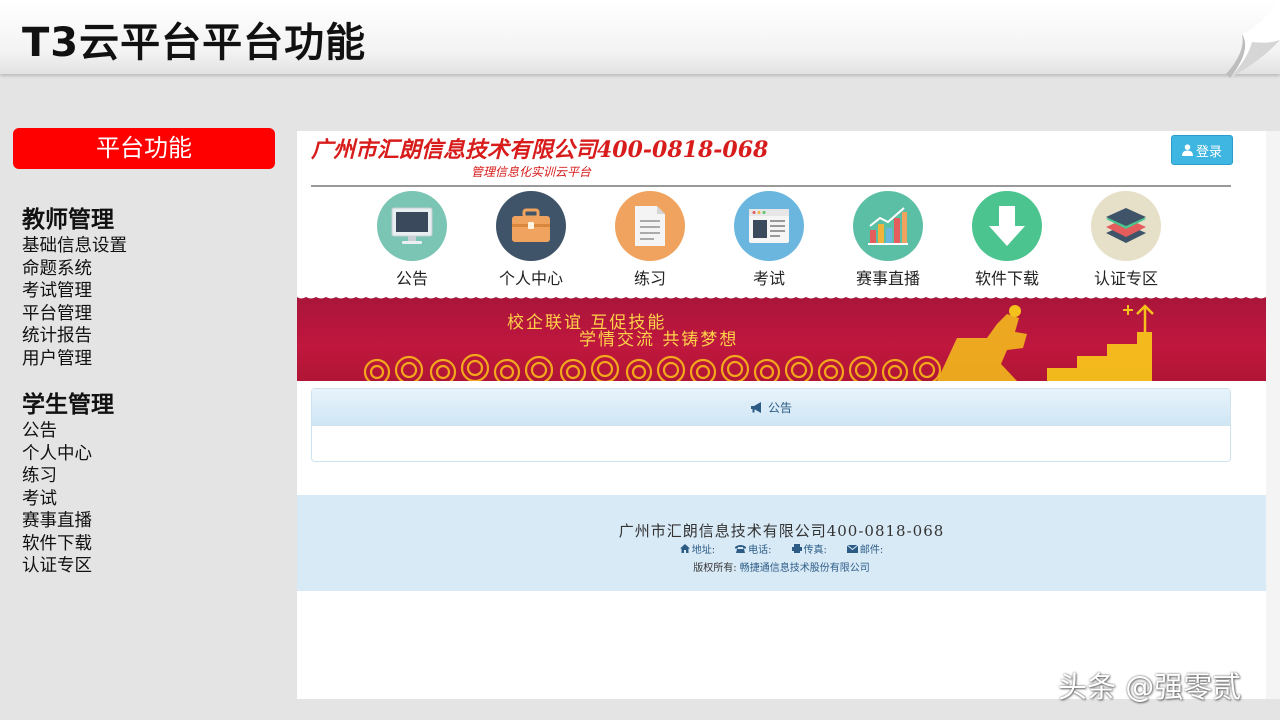 The width and height of the screenshot is (1280, 720). What do you see at coordinates (57, 268) in the screenshot?
I see `teacher-menu-item: 命题系统` at bounding box center [57, 268].